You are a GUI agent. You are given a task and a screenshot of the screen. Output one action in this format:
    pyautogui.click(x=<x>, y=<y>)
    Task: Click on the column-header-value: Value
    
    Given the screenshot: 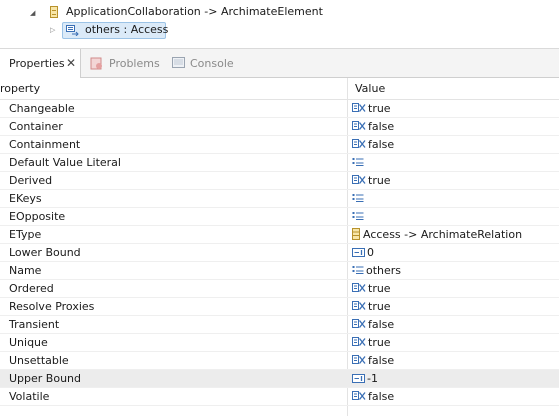 What is the action you would take?
    pyautogui.click(x=370, y=89)
    